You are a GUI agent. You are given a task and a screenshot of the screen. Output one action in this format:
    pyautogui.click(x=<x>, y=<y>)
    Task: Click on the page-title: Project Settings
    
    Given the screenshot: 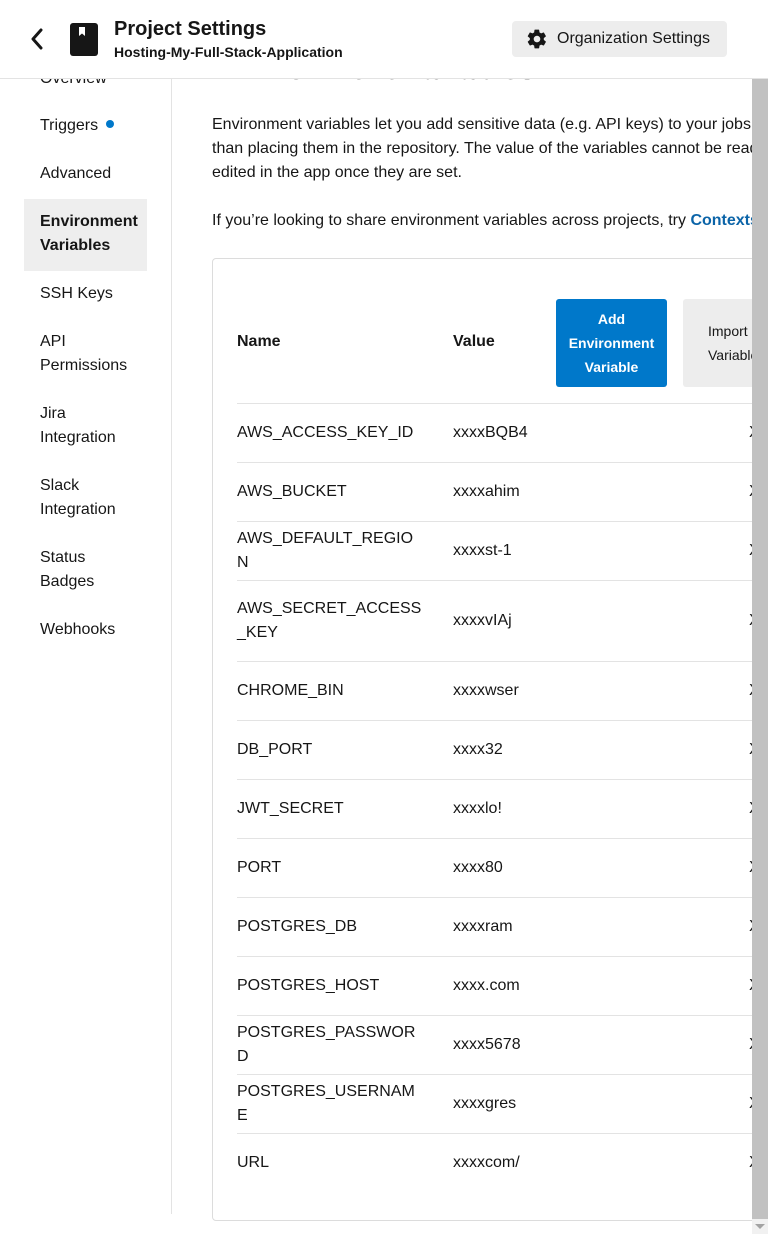 What is the action you would take?
    pyautogui.click(x=190, y=29)
    